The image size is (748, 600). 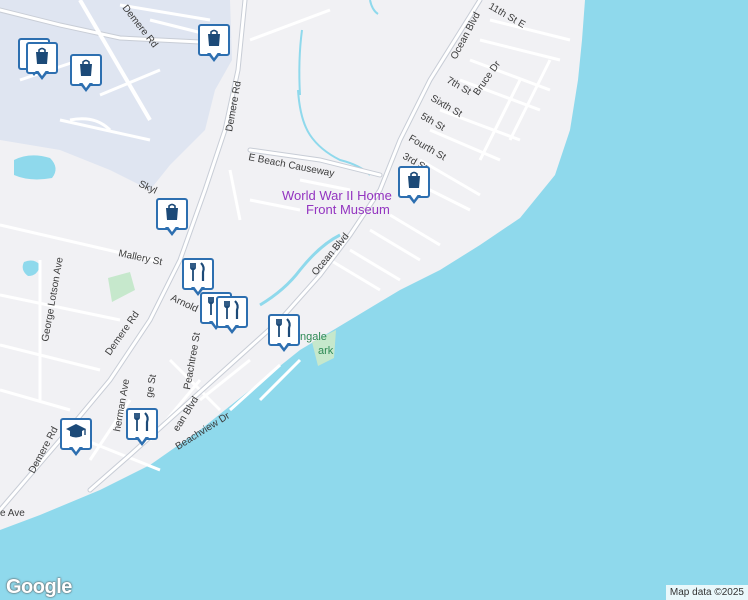 What do you see at coordinates (12, 513) in the screenshot?
I see `label-e-ave: e Ave` at bounding box center [12, 513].